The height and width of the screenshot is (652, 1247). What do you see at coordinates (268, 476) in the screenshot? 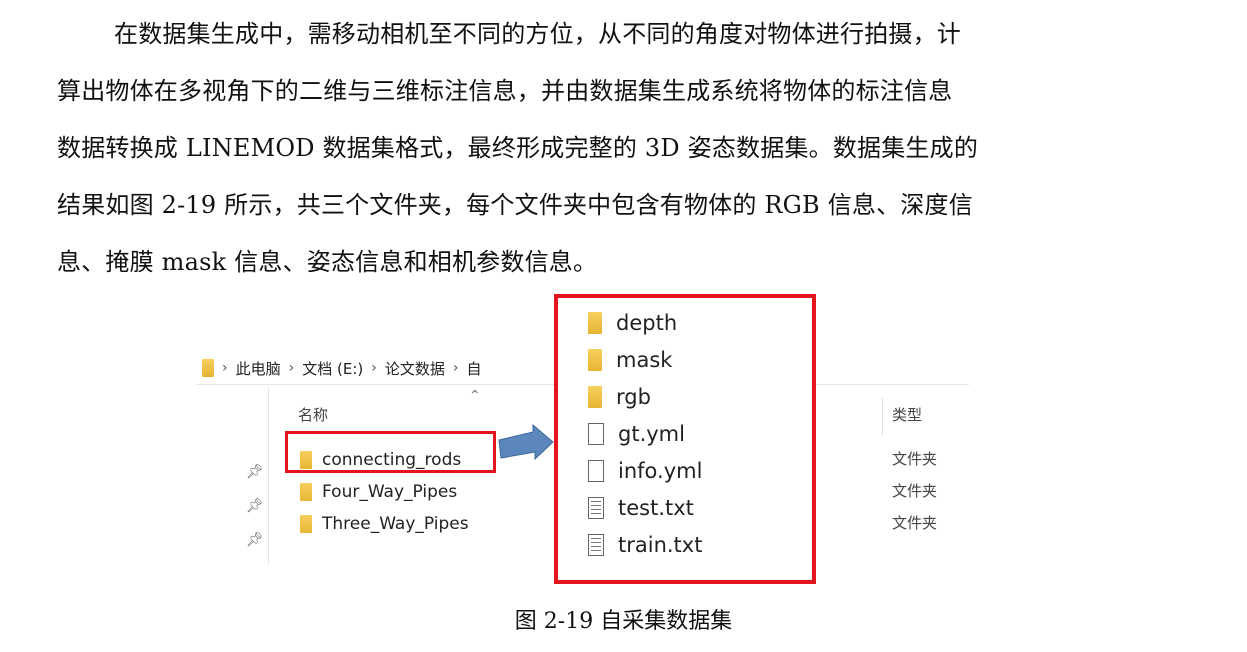
I see `pane-divider` at bounding box center [268, 476].